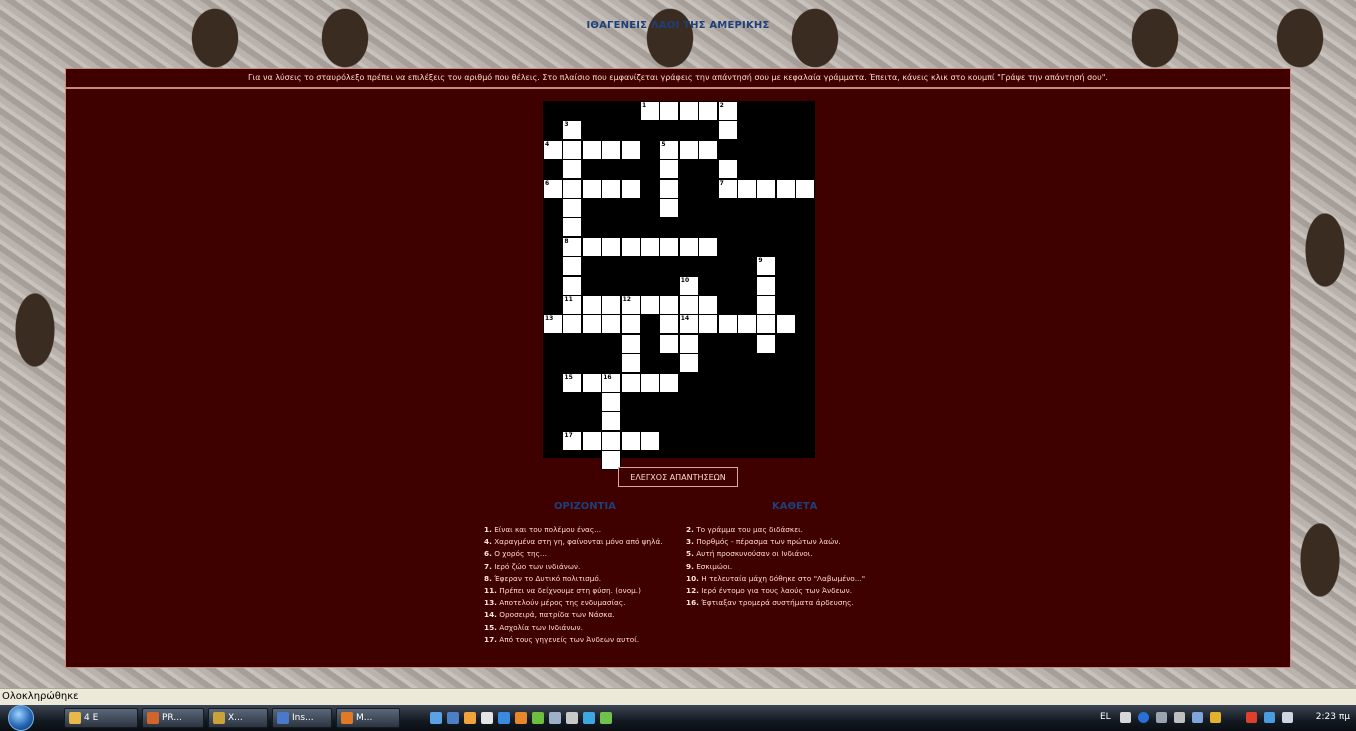 The width and height of the screenshot is (1356, 731). Describe the element at coordinates (553, 324) in the screenshot. I see `crossword-cell: 13` at that location.